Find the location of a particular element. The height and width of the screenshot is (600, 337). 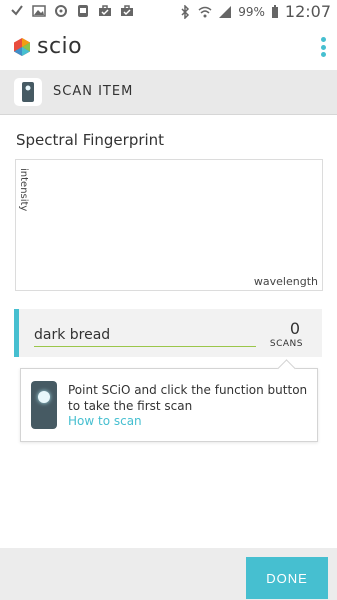

evernote-icon is located at coordinates (83, 11).